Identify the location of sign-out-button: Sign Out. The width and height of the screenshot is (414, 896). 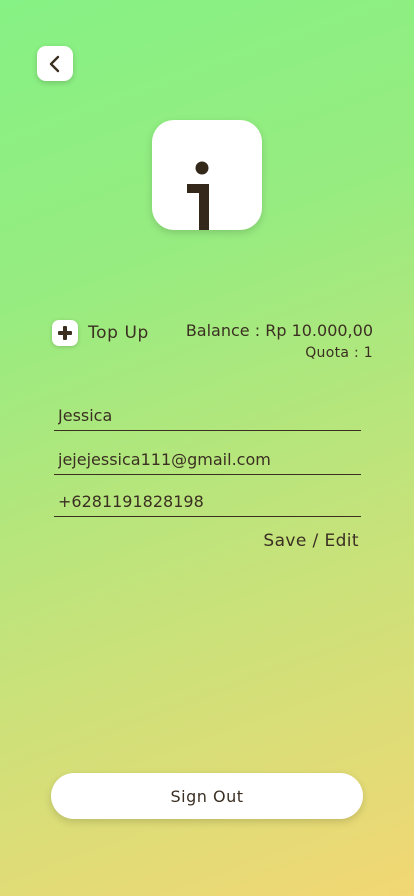
(207, 796).